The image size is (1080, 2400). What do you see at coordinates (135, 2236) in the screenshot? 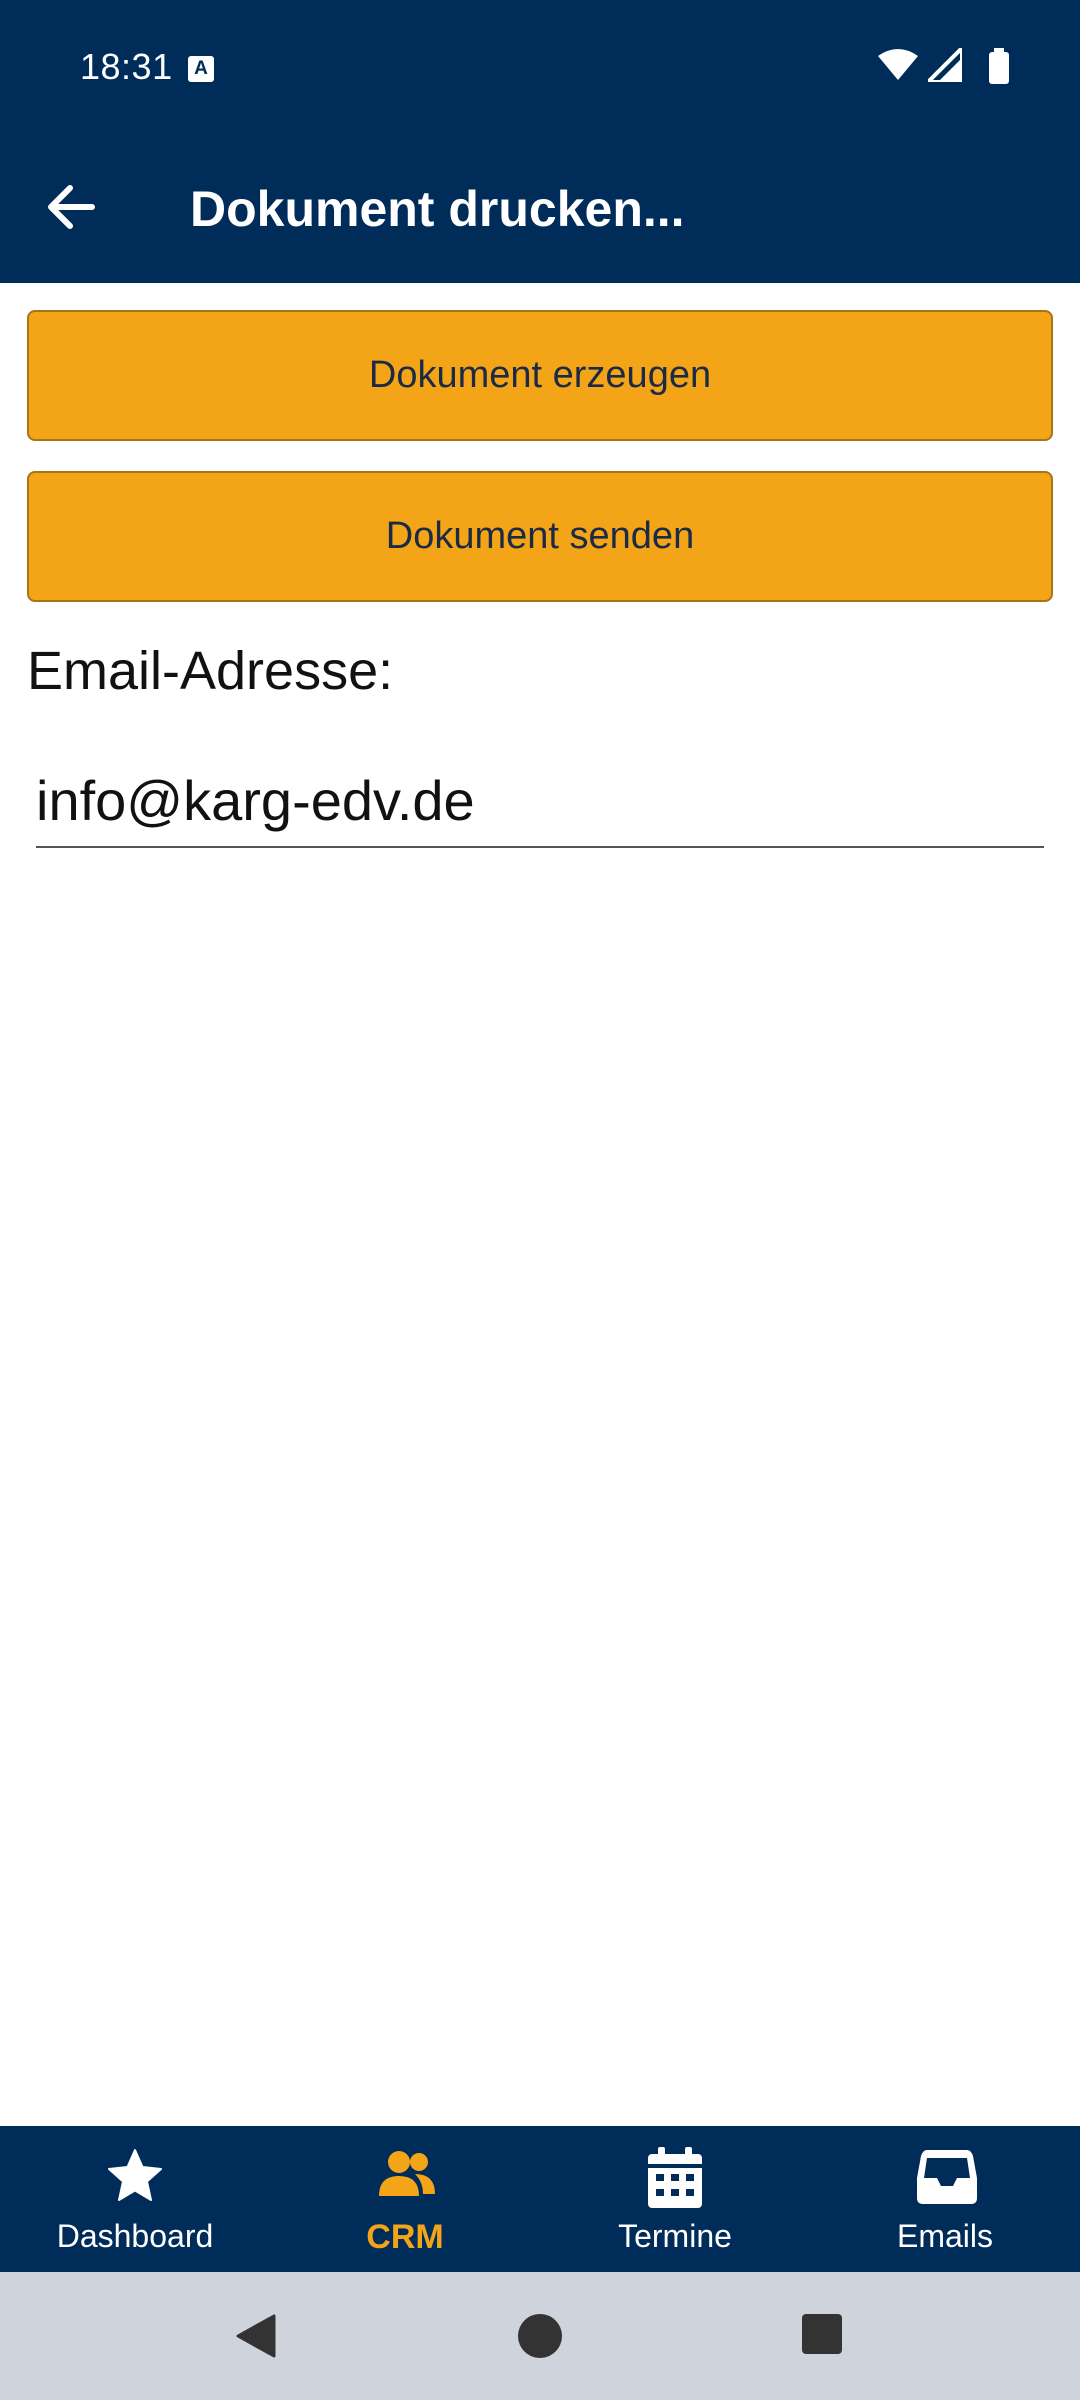
I see `nav-label-dashboard: Dashboard` at bounding box center [135, 2236].